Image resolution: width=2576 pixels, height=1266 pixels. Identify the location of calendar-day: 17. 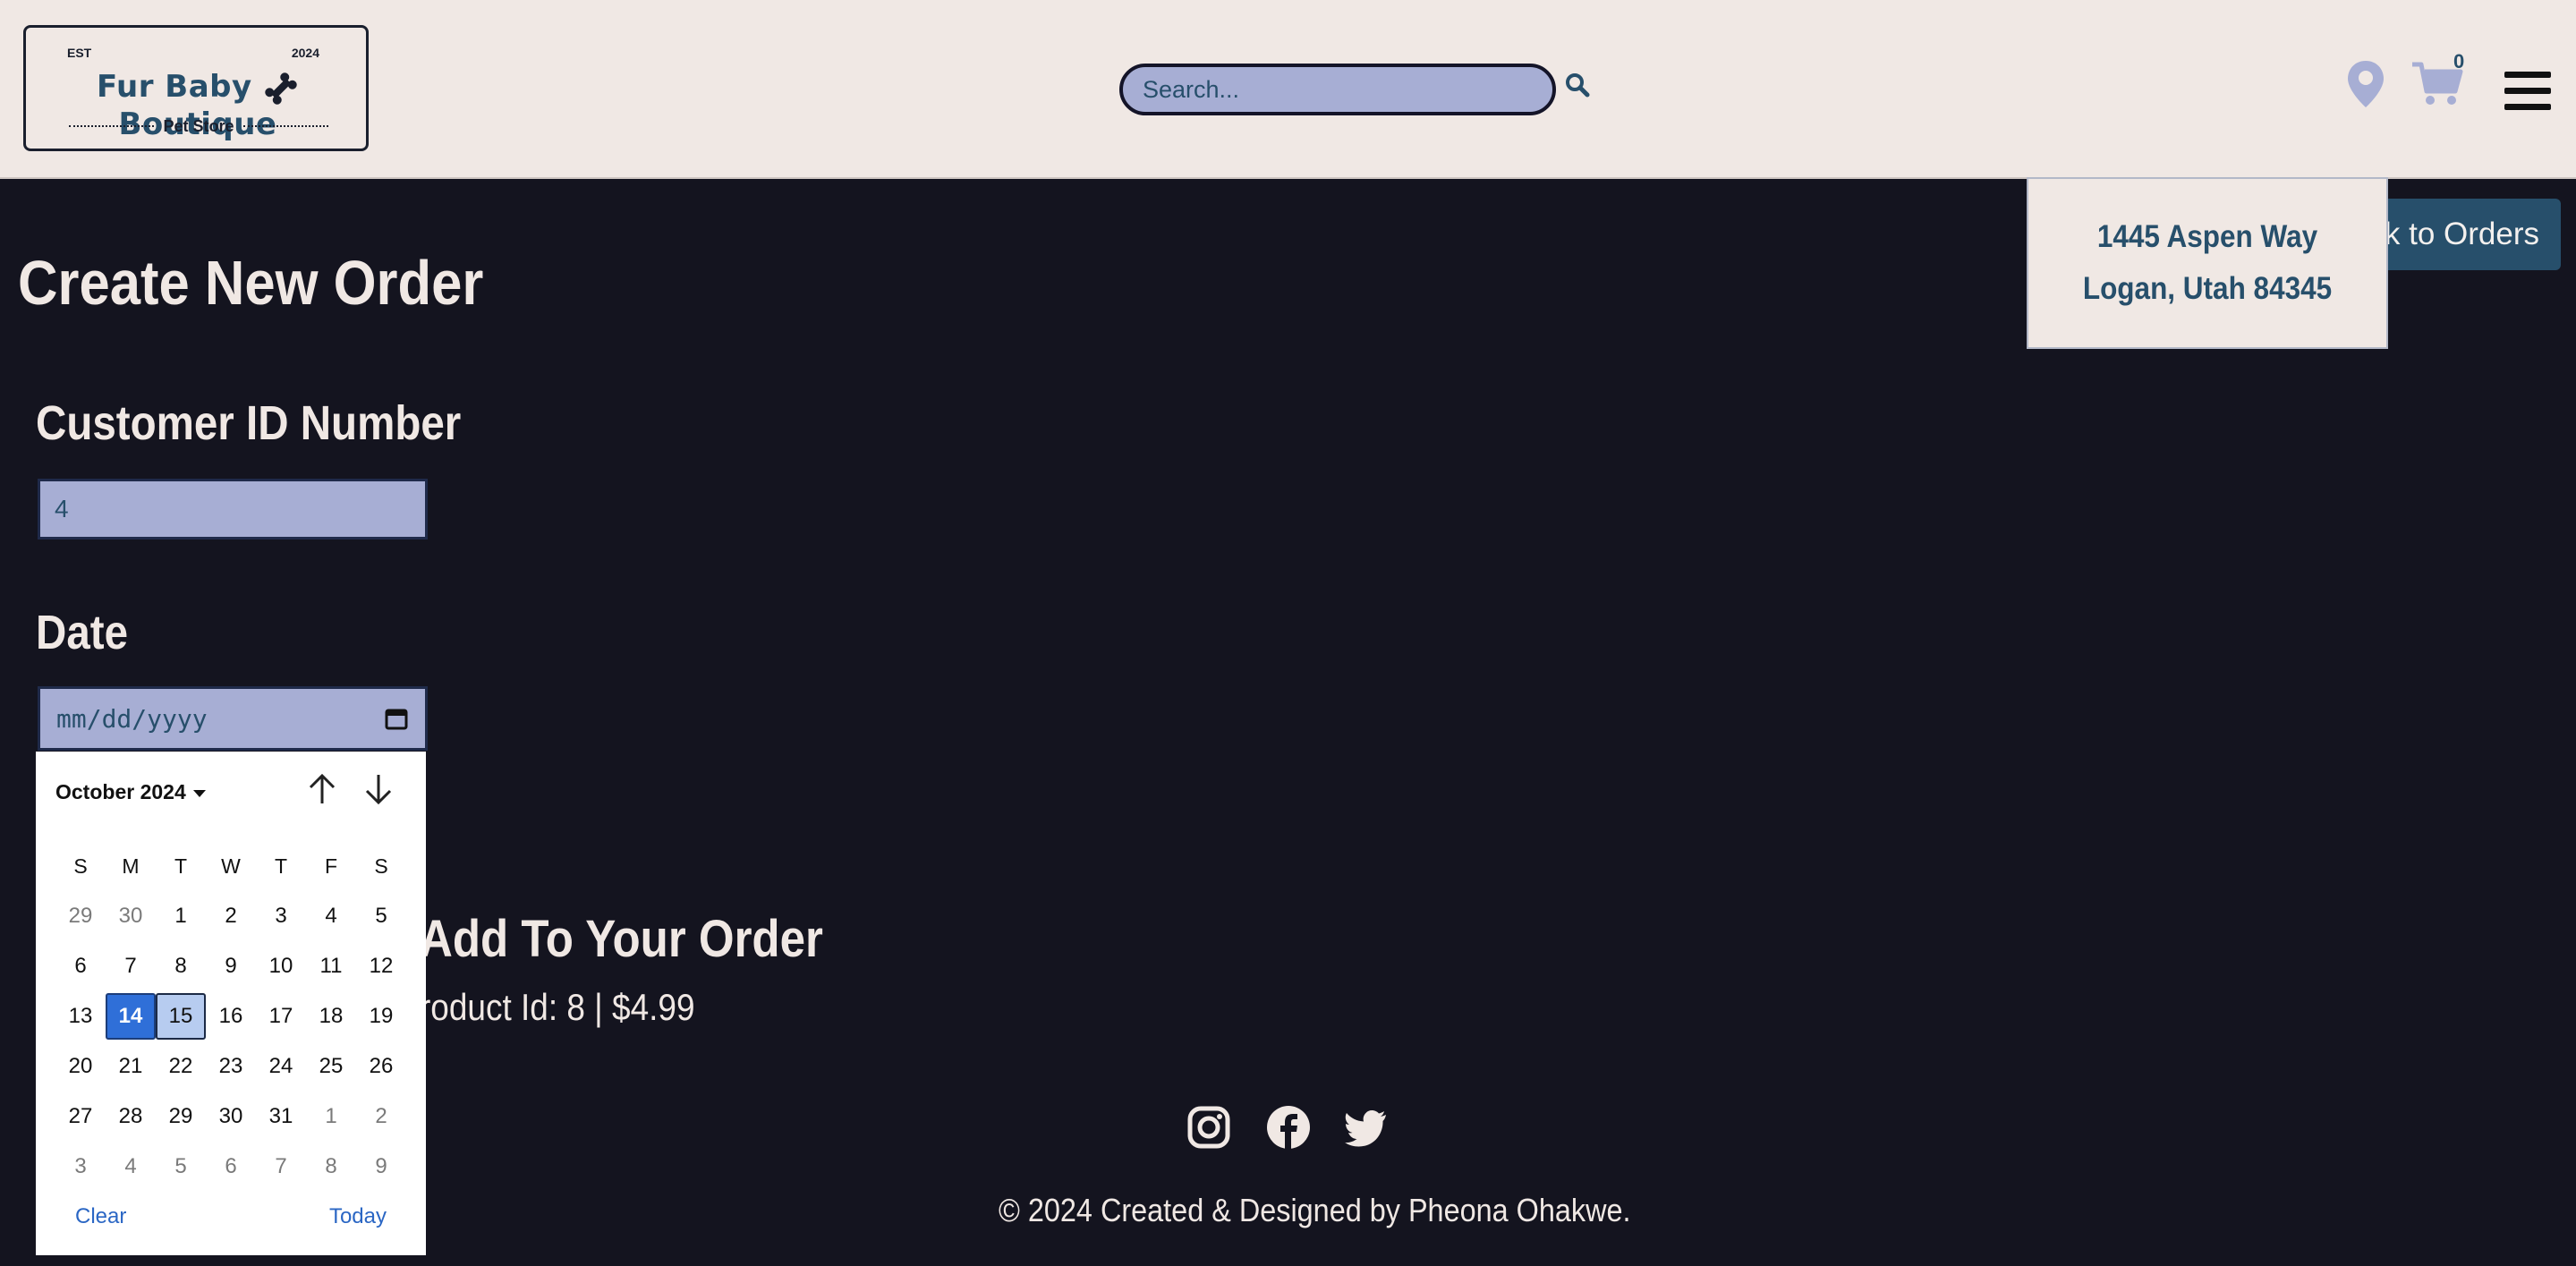
(281, 1016).